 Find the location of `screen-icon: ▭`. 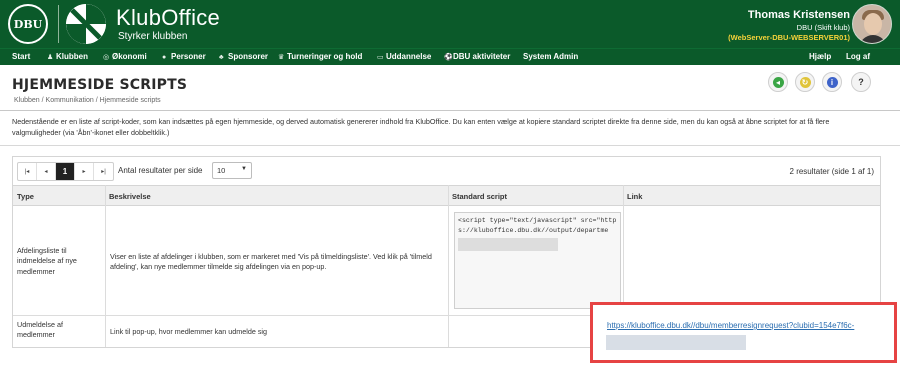

screen-icon: ▭ is located at coordinates (380, 57).